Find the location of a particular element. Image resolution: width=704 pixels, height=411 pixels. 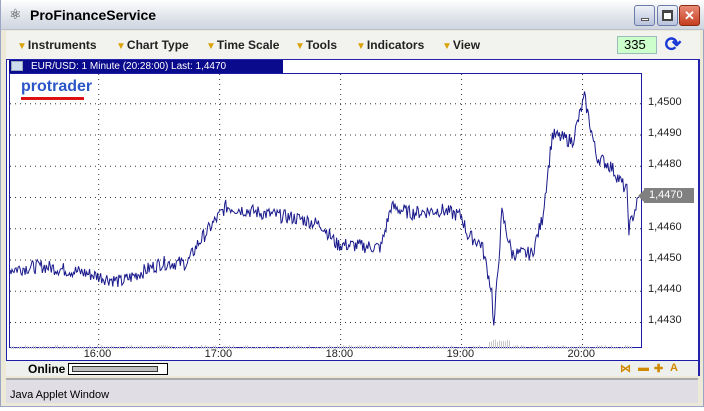

zoom-out-icon: ▬ is located at coordinates (643, 368).